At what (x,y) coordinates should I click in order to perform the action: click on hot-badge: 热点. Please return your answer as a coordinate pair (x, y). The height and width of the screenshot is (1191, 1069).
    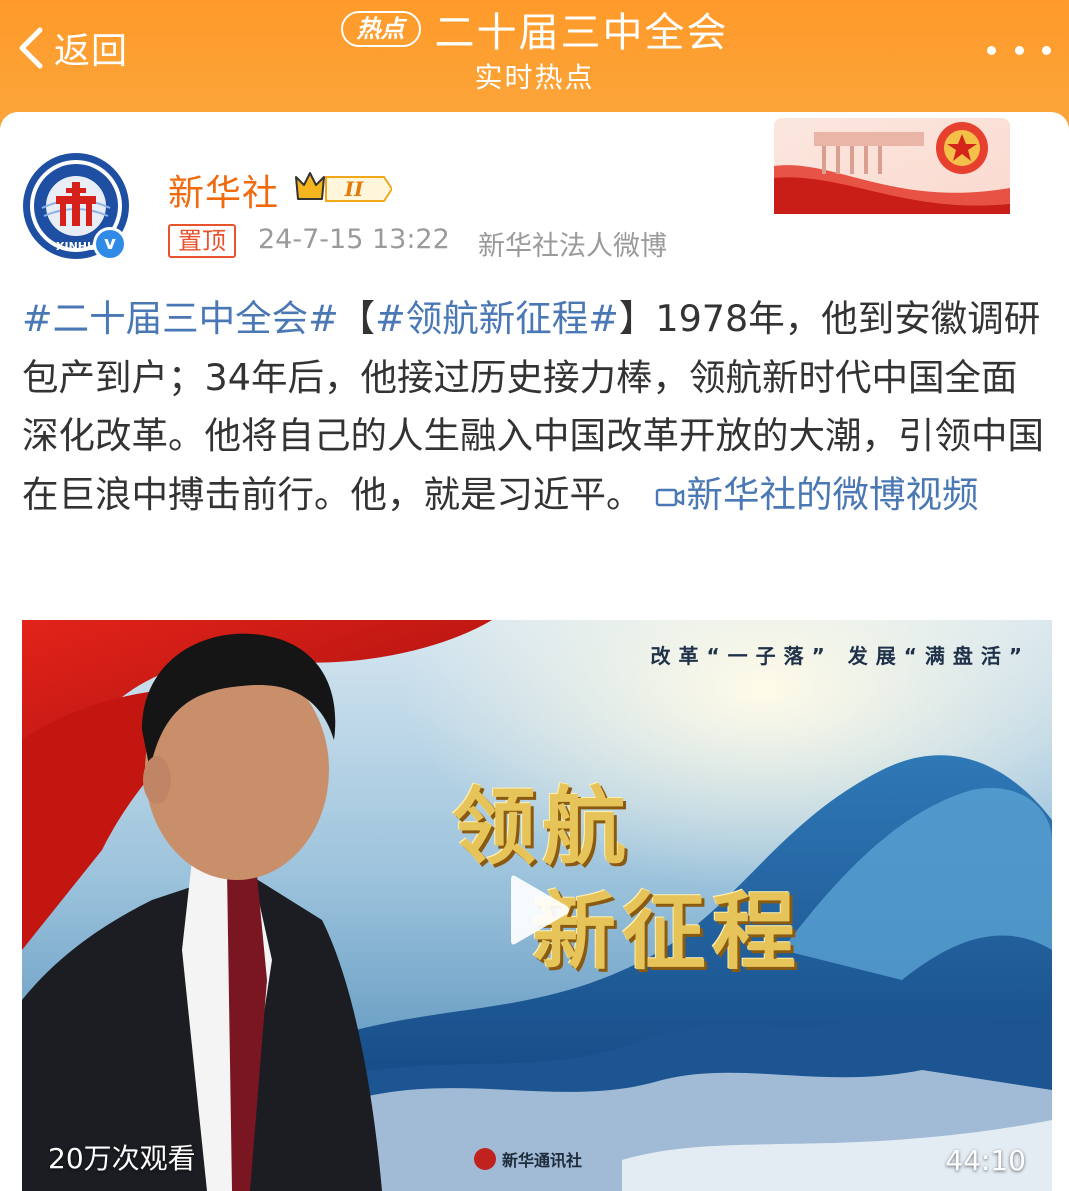
    Looking at the image, I should click on (380, 29).